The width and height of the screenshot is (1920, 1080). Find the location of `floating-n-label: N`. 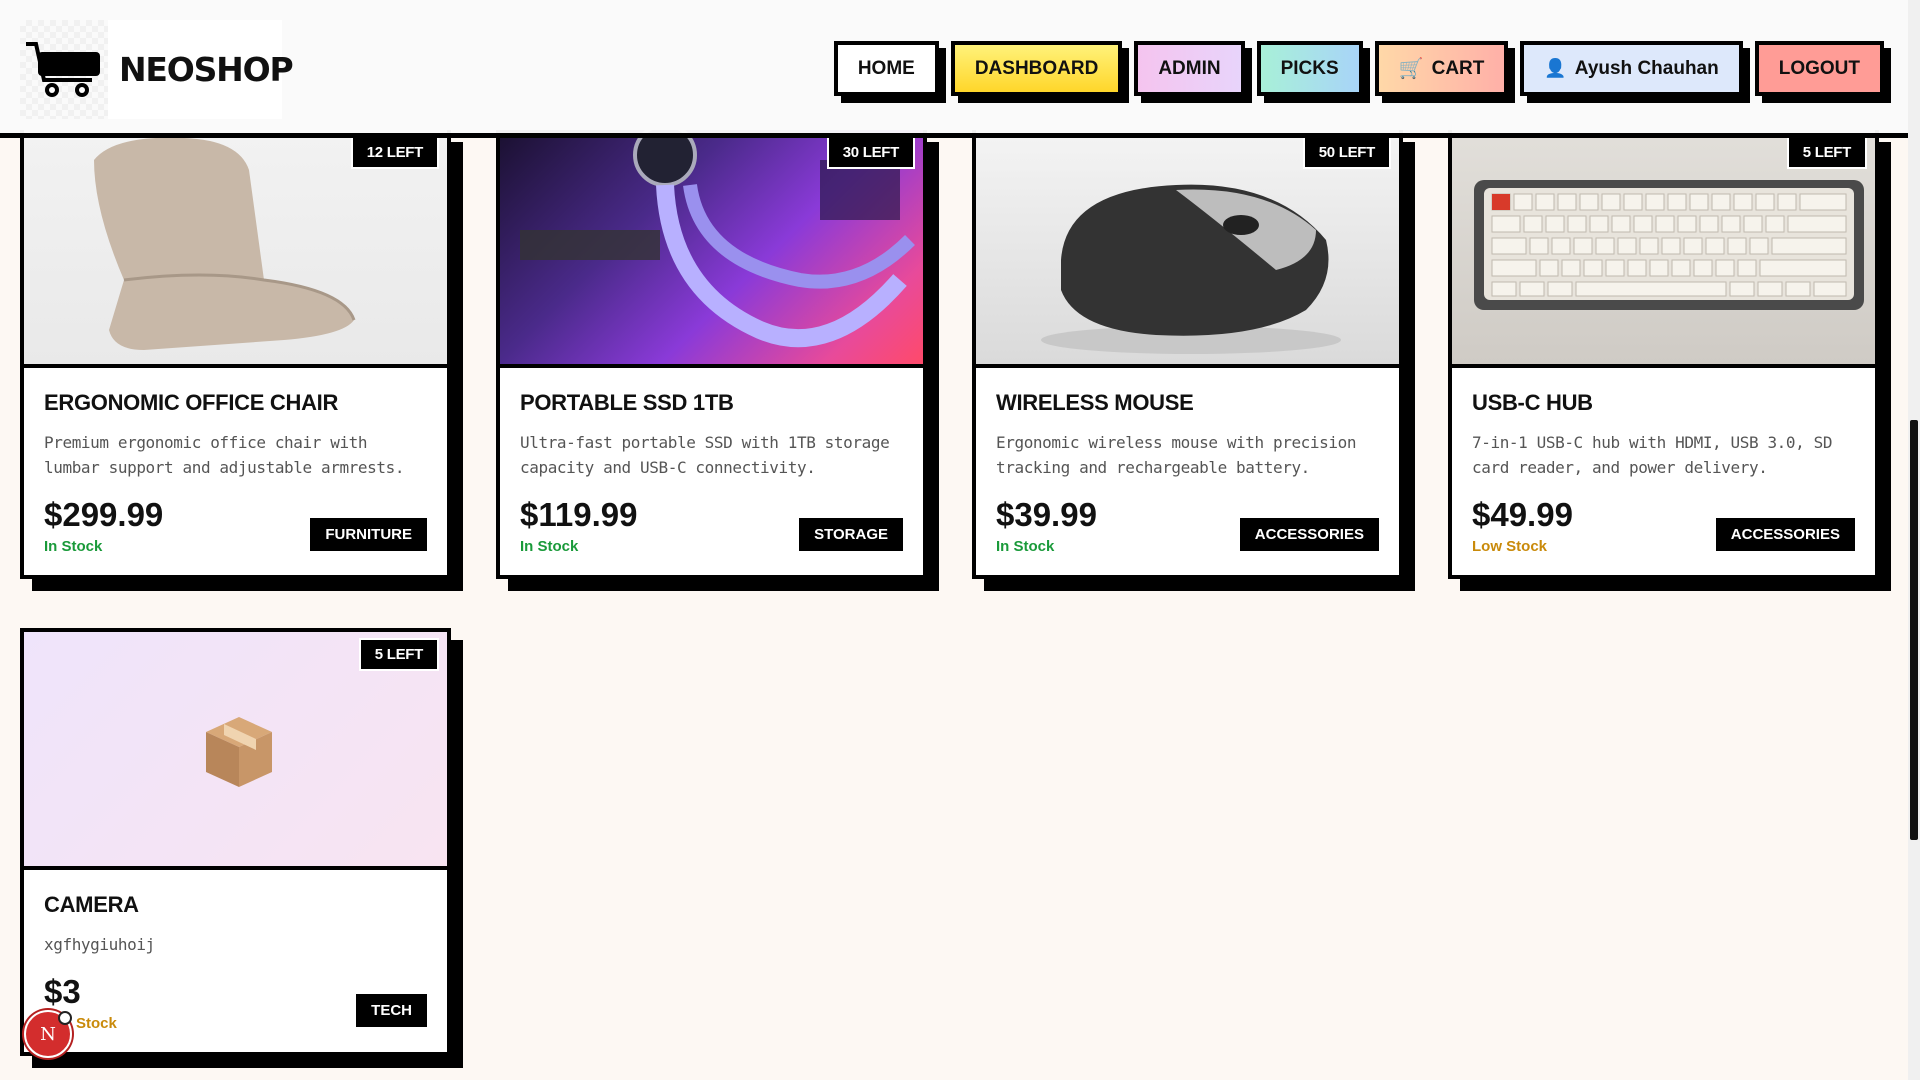

floating-n-label: N is located at coordinates (48, 1034).